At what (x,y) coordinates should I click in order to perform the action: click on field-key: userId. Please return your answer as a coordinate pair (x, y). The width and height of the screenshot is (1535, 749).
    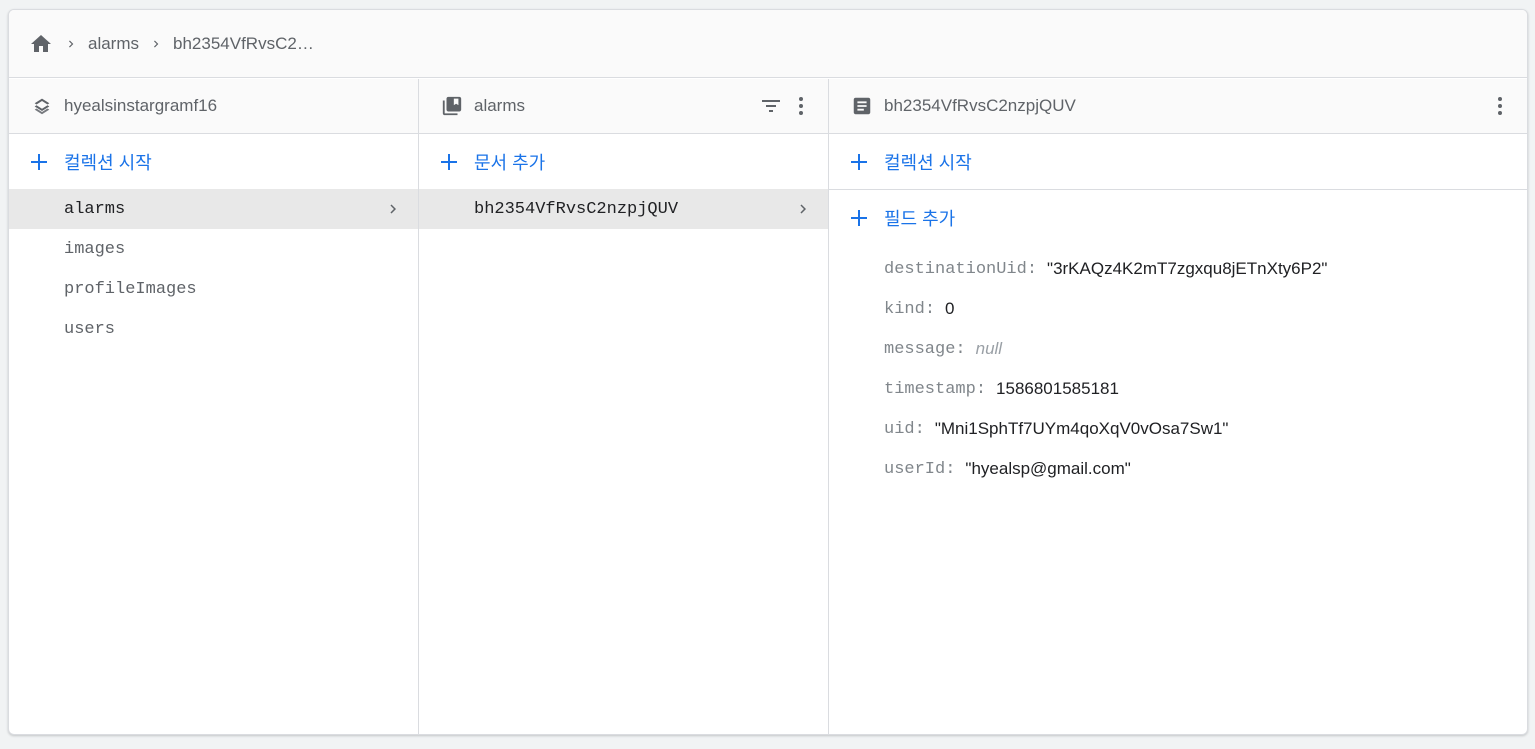
    Looking at the image, I should click on (915, 469).